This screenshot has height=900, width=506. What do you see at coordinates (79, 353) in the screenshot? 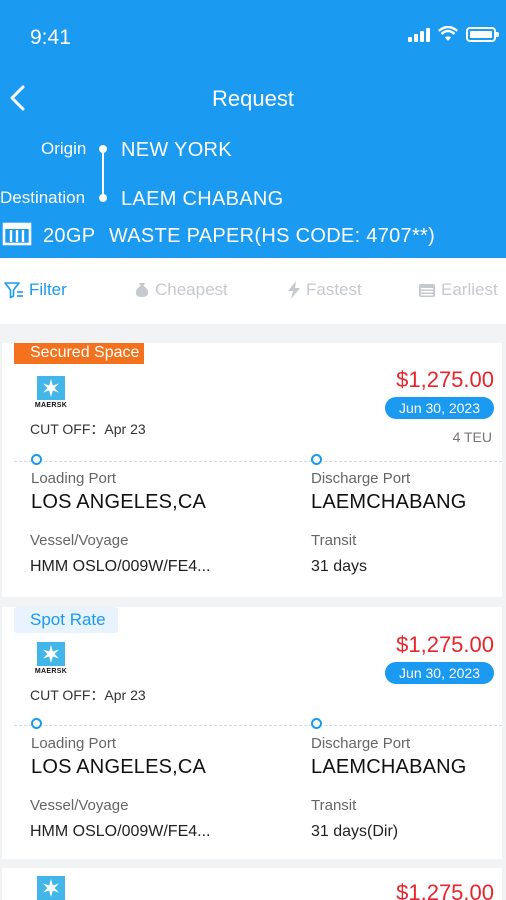
I see `secured-space-tag: Secured Space` at bounding box center [79, 353].